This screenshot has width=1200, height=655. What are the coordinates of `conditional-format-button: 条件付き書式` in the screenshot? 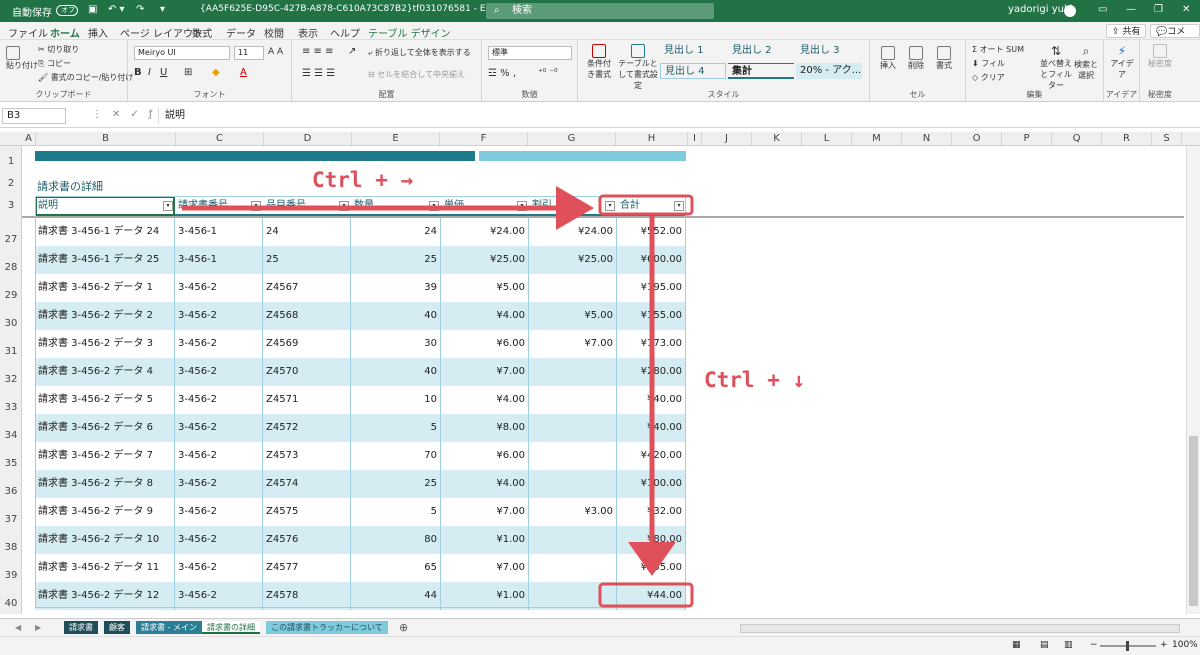 It's located at (599, 62).